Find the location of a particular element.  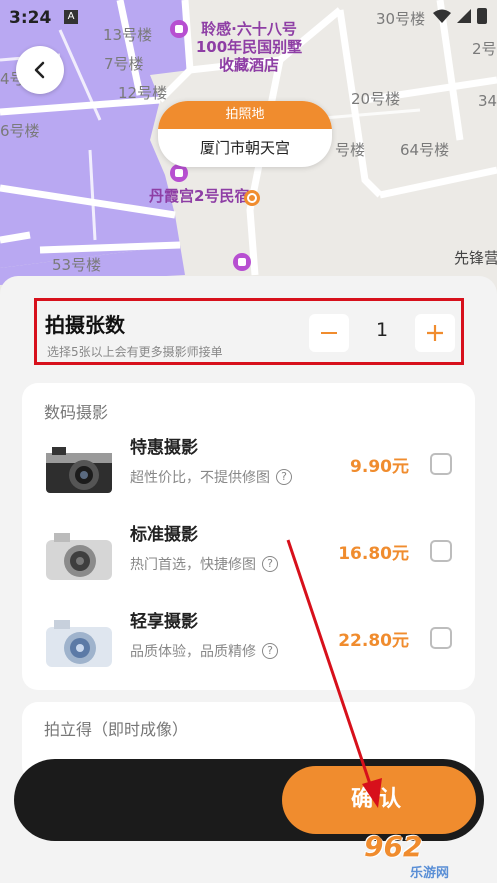

confirm-button: 确认 is located at coordinates (379, 800).